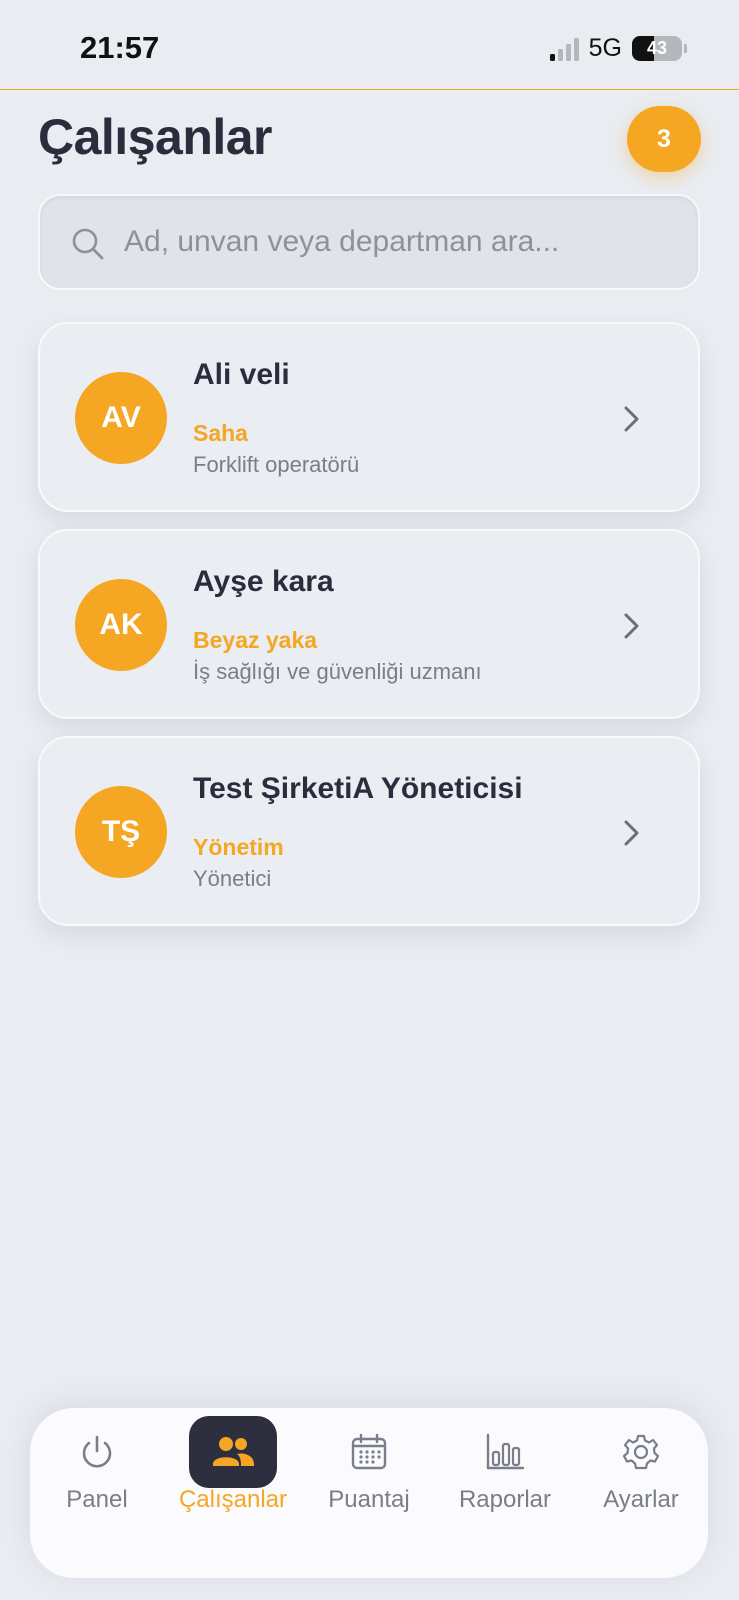 The image size is (739, 1600). I want to click on employee-title: İş sağlığı ve güvenliği uzmanı, so click(337, 671).